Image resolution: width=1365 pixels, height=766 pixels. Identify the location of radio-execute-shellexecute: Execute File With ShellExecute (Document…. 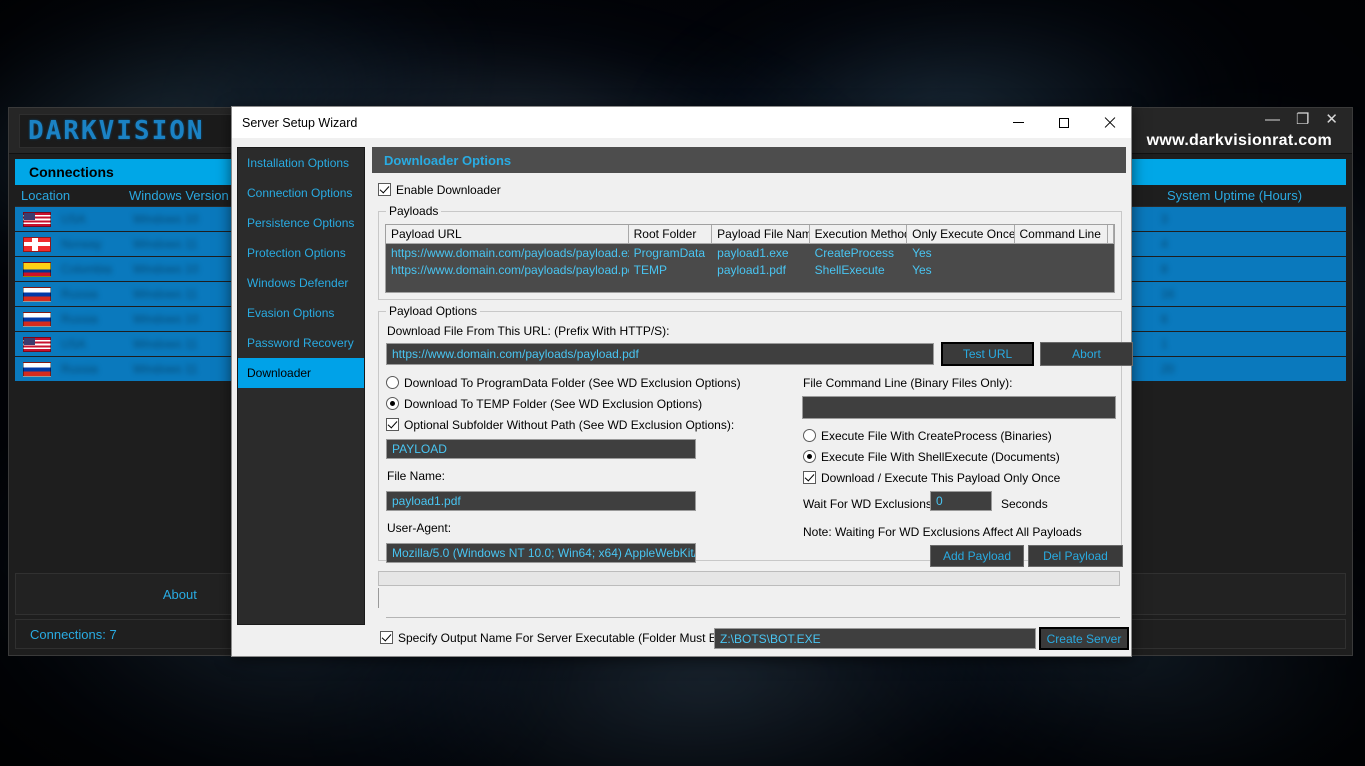
(931, 456).